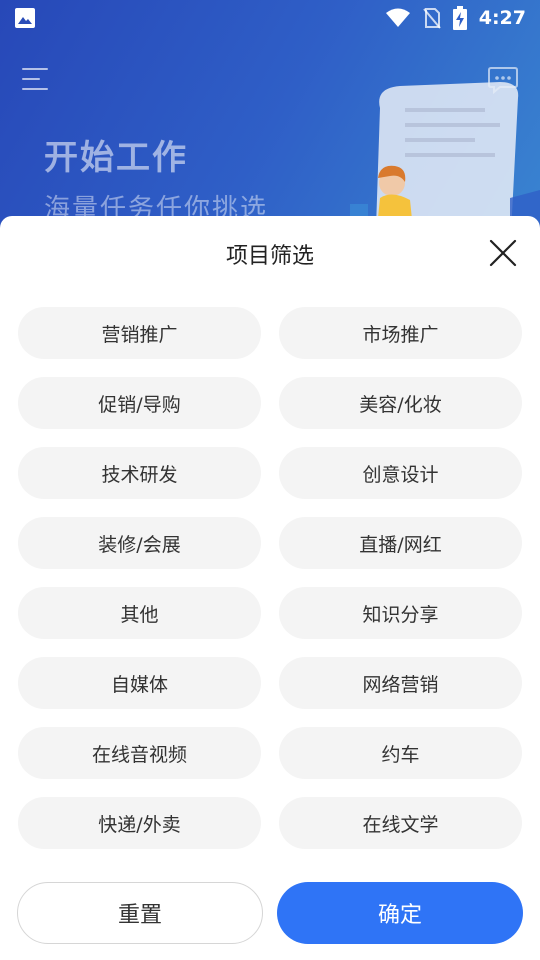 The image size is (540, 960). Describe the element at coordinates (139, 613) in the screenshot. I see `category-chip: 其他` at that location.